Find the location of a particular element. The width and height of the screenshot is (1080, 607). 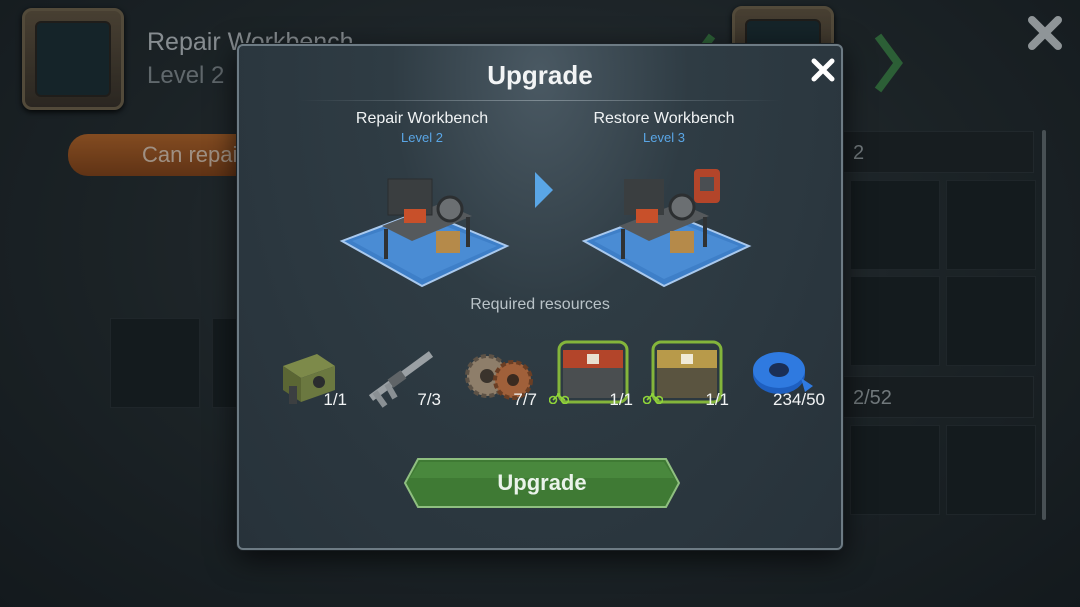

current-building: Repair Workbench Level 2 is located at coordinates (422, 200).